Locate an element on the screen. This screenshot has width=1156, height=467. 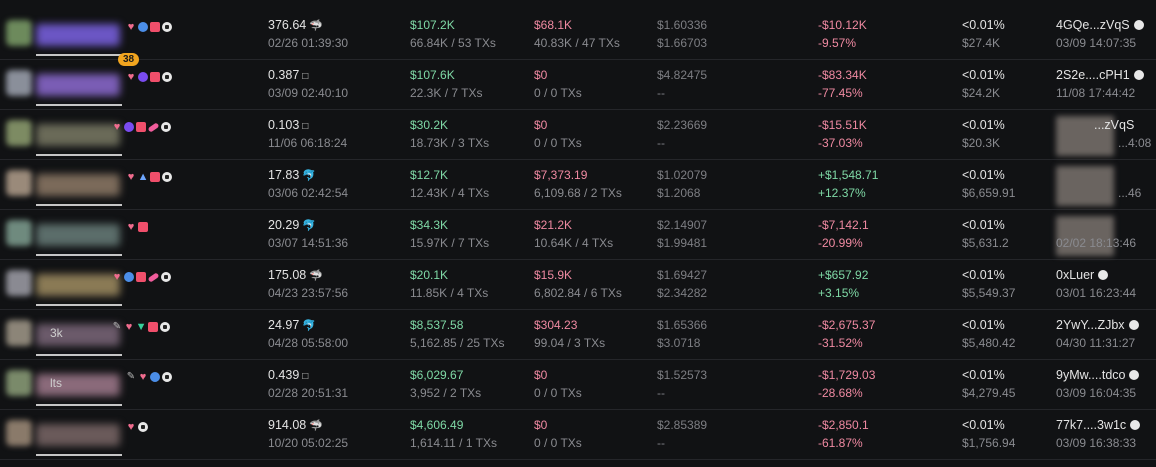
avg-sell-price: $3.0718 is located at coordinates (679, 343).